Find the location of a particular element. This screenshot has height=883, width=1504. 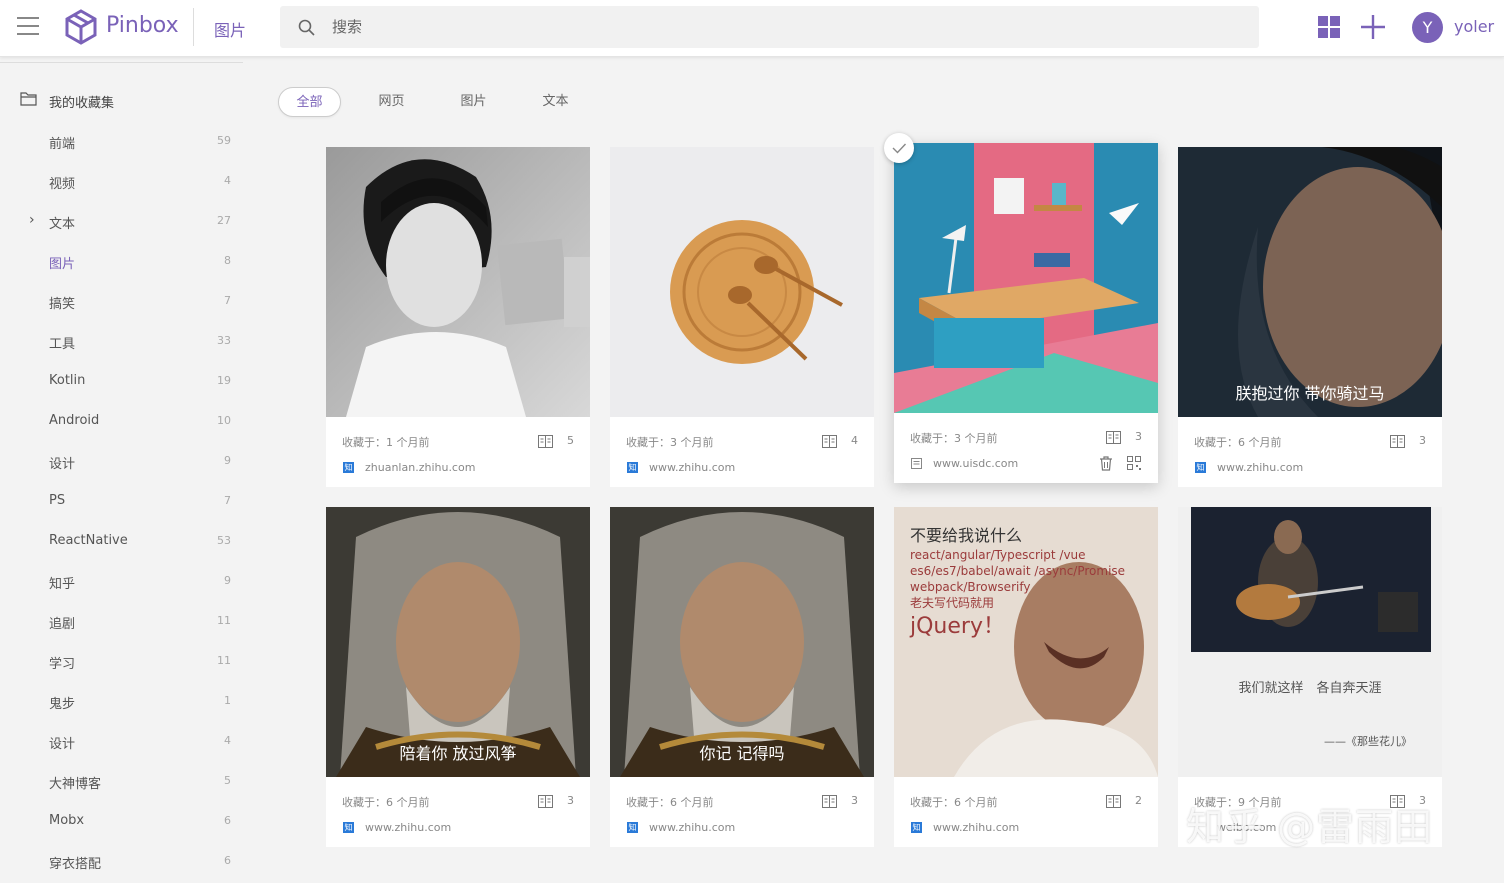

meme-text: jQuery！ is located at coordinates (957, 626).